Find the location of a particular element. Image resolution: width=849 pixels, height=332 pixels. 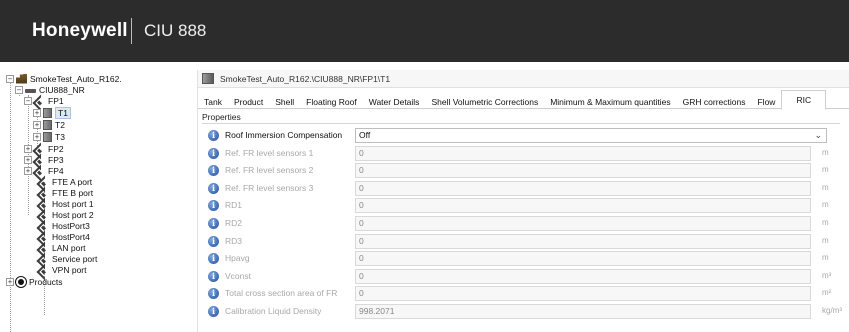

tree-node-fp: + FP3 is located at coordinates (44, 159).